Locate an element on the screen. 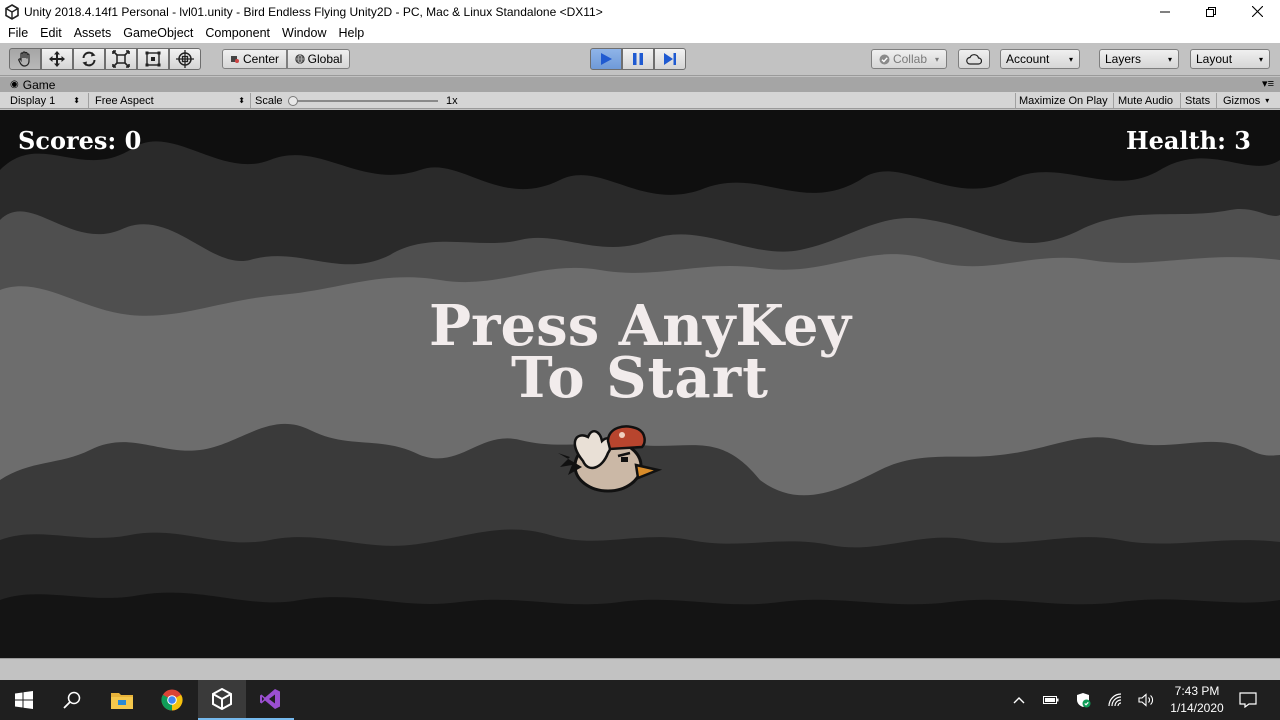 The height and width of the screenshot is (720, 1280). windows-start-icon is located at coordinates (24, 700).